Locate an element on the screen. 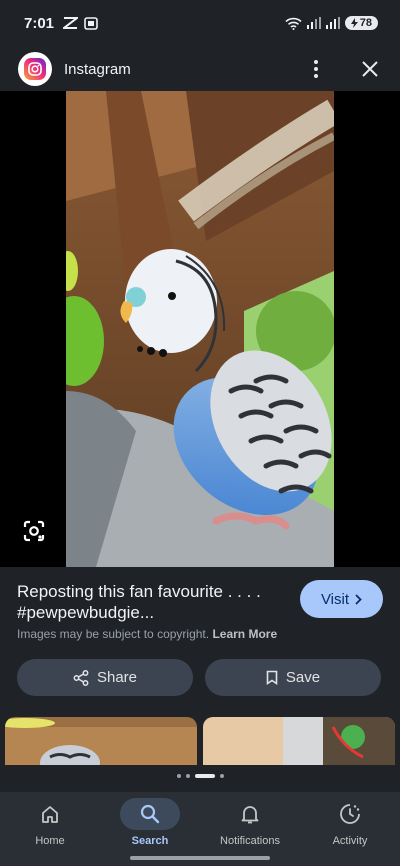 Image resolution: width=400 pixels, height=866 pixels. visit-label: Visit is located at coordinates (335, 599).